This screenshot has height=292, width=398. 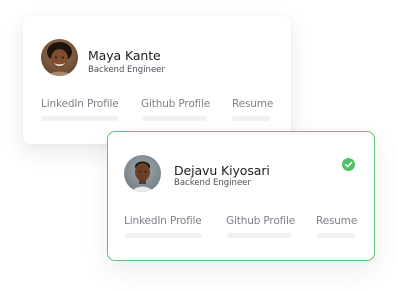 What do you see at coordinates (222, 170) in the screenshot?
I see `candidate-name: Dejavu Kiyosari` at bounding box center [222, 170].